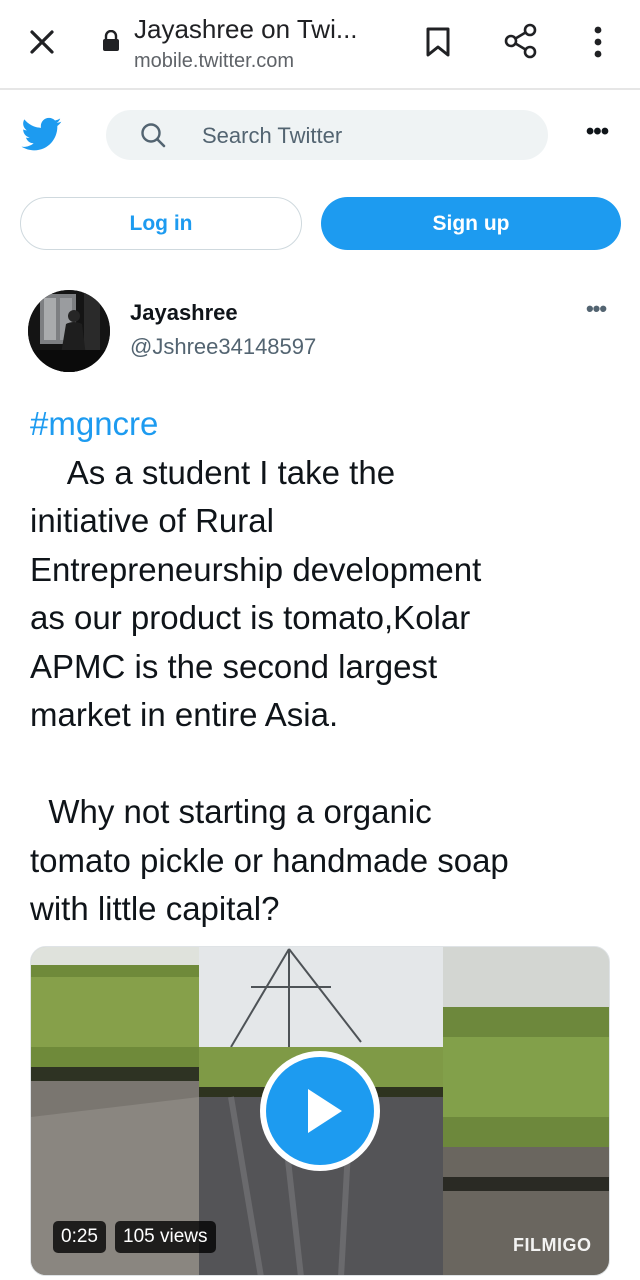 The height and width of the screenshot is (1280, 640). I want to click on bookmark-icon, so click(438, 42).